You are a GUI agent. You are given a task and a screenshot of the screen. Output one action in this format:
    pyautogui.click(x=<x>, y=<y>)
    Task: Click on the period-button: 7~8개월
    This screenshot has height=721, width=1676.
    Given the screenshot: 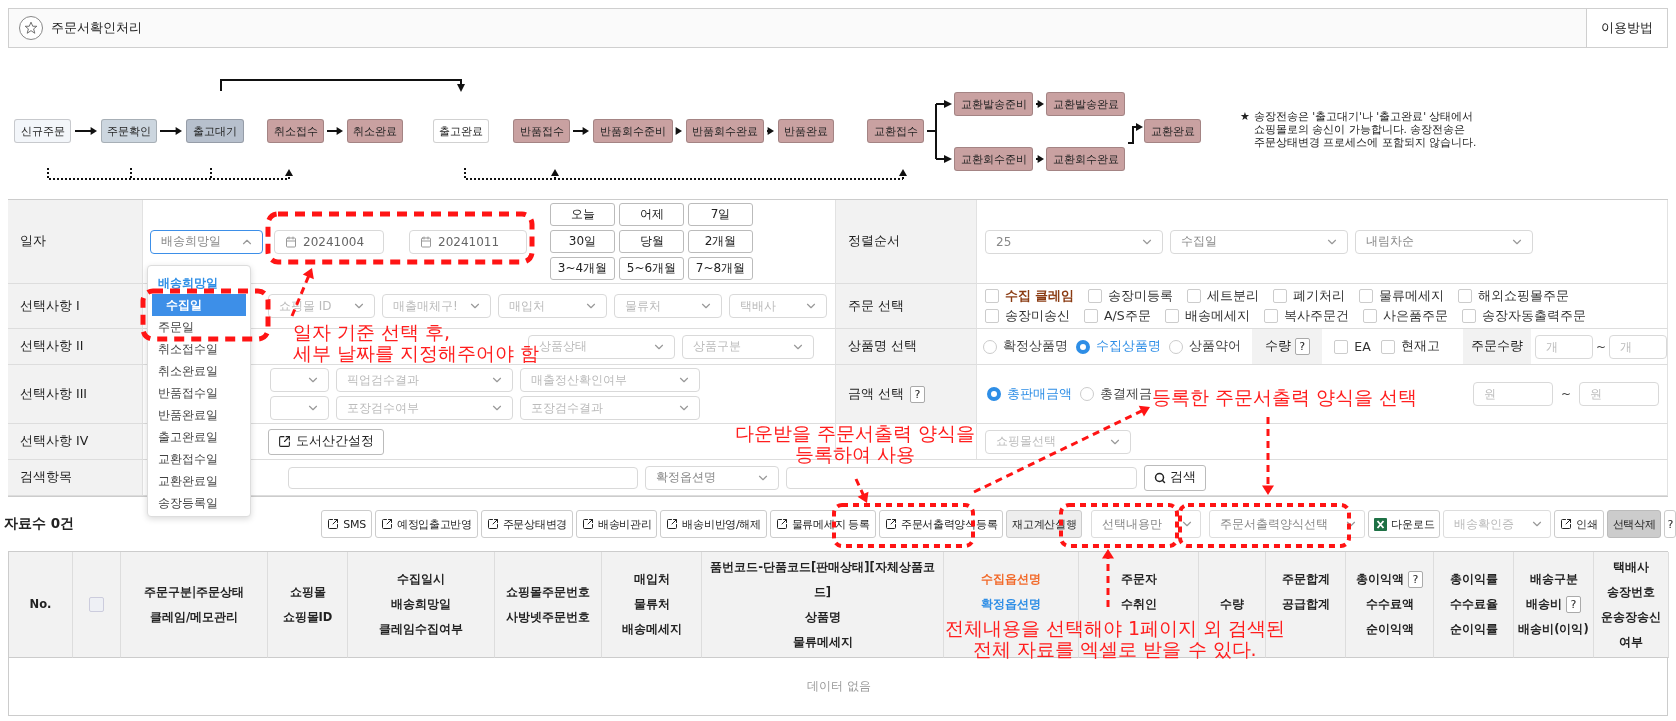 What is the action you would take?
    pyautogui.click(x=720, y=268)
    